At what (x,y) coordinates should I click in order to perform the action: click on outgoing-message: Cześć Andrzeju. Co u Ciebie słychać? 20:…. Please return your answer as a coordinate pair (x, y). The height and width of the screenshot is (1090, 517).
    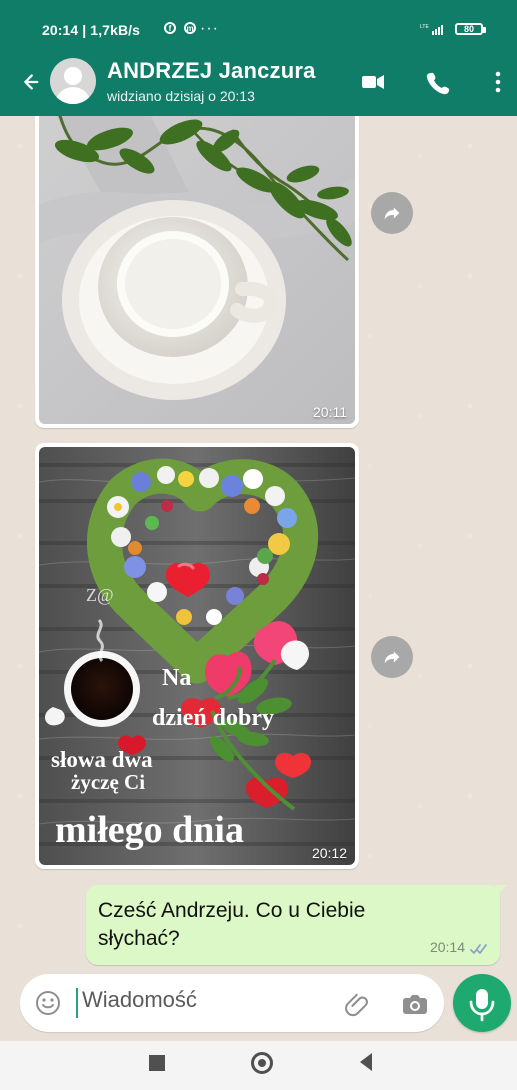
    Looking at the image, I should click on (296, 925).